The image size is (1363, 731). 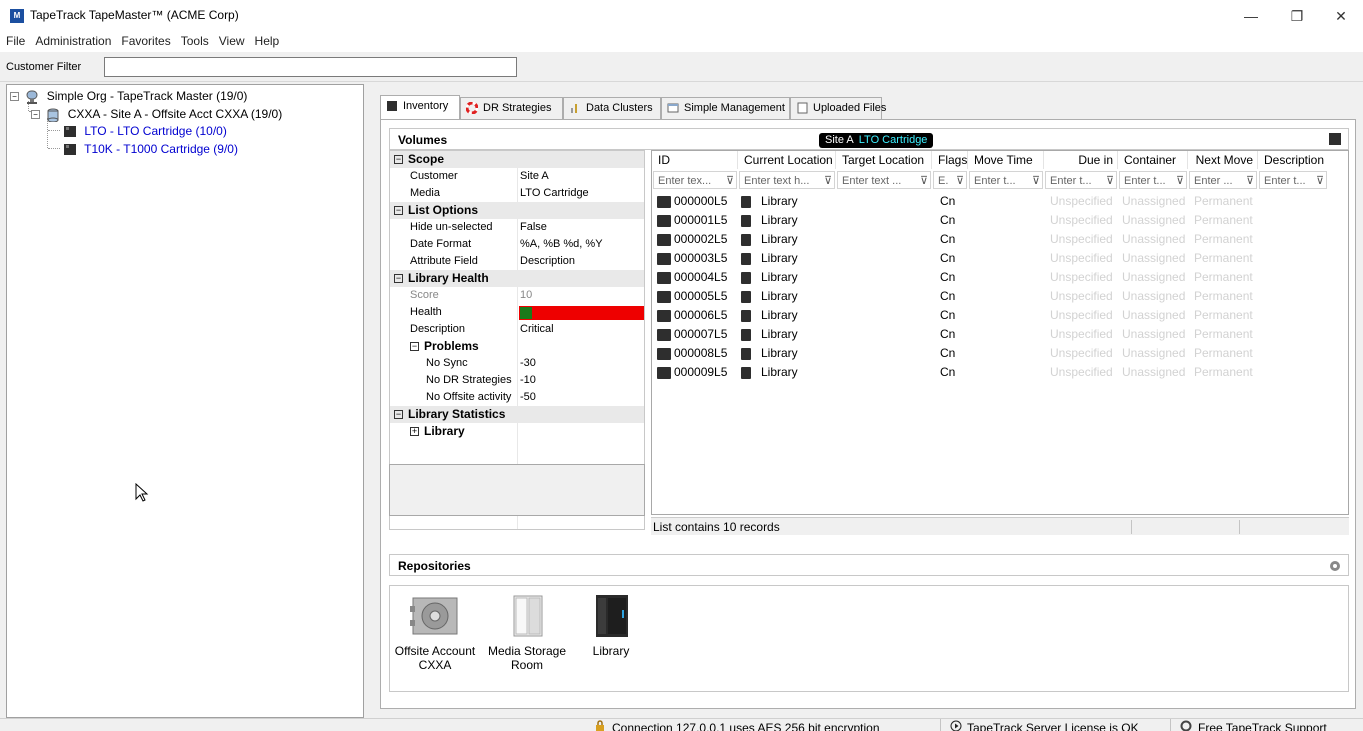 What do you see at coordinates (517, 295) in the screenshot?
I see `property-score: Score 10` at bounding box center [517, 295].